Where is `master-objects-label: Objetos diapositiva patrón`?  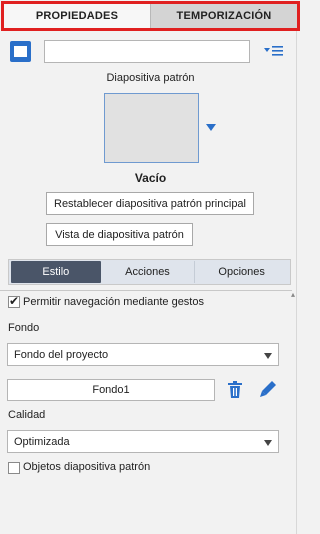
master-objects-label: Objetos diapositiva patrón is located at coordinates (87, 467).